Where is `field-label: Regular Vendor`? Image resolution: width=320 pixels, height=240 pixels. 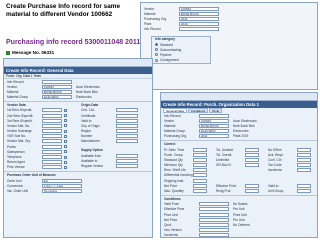 field-label: Regular Vendor is located at coordinates (92, 166).